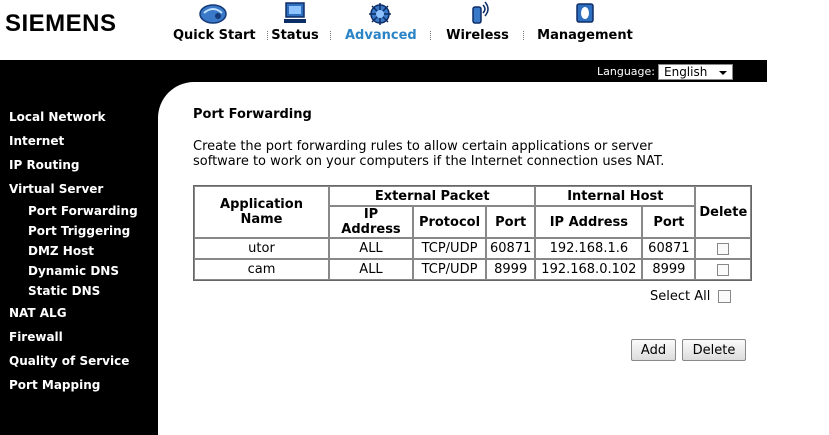 Image resolution: width=829 pixels, height=435 pixels. Describe the element at coordinates (680, 296) in the screenshot. I see `select-all-label: Select All` at that location.